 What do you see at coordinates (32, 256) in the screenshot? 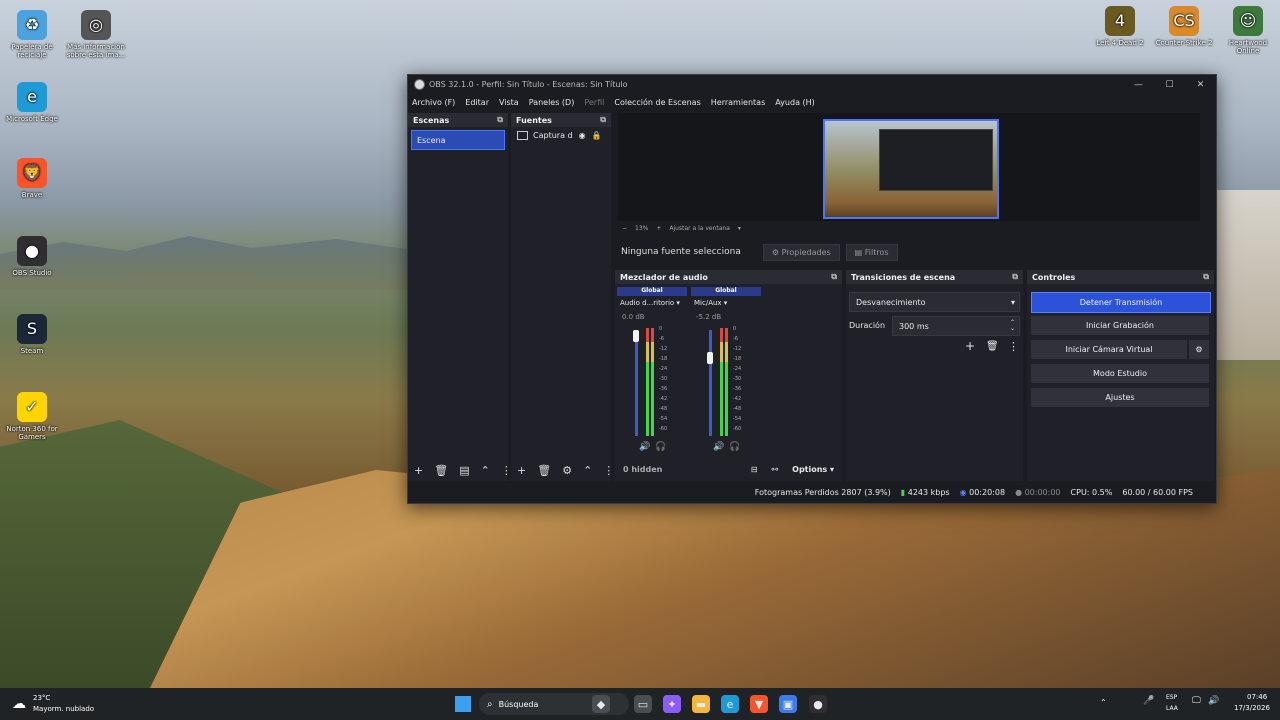
I see `desktop-icon-left-4: ● OBS Studio` at bounding box center [32, 256].